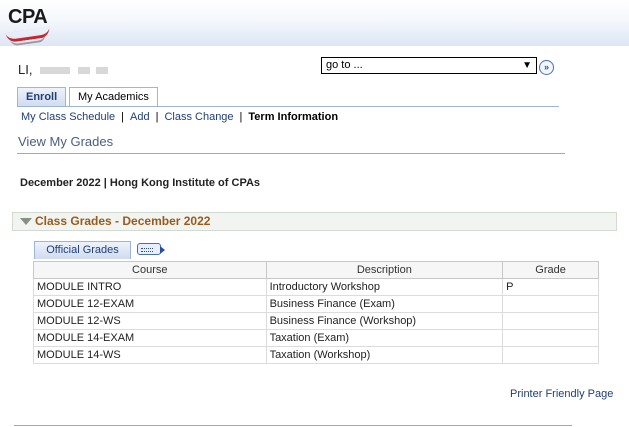 This screenshot has height=427, width=629. Describe the element at coordinates (41, 97) in the screenshot. I see `tab-enroll: Enroll` at that location.